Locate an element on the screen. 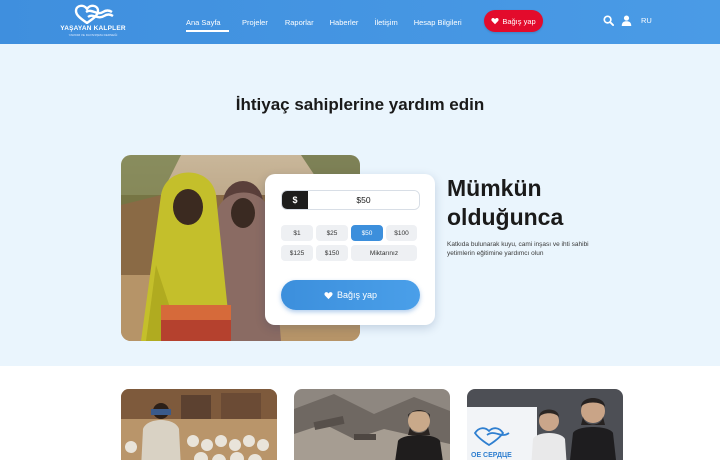  amount-field: $ $50 is located at coordinates (350, 200).